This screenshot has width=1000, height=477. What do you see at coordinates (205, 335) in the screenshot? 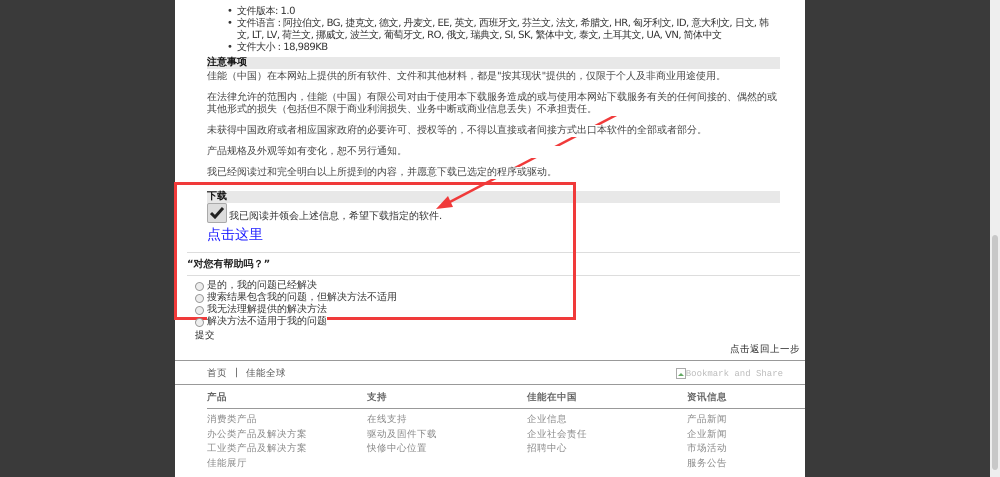
I see `submit-button: 提交` at bounding box center [205, 335].